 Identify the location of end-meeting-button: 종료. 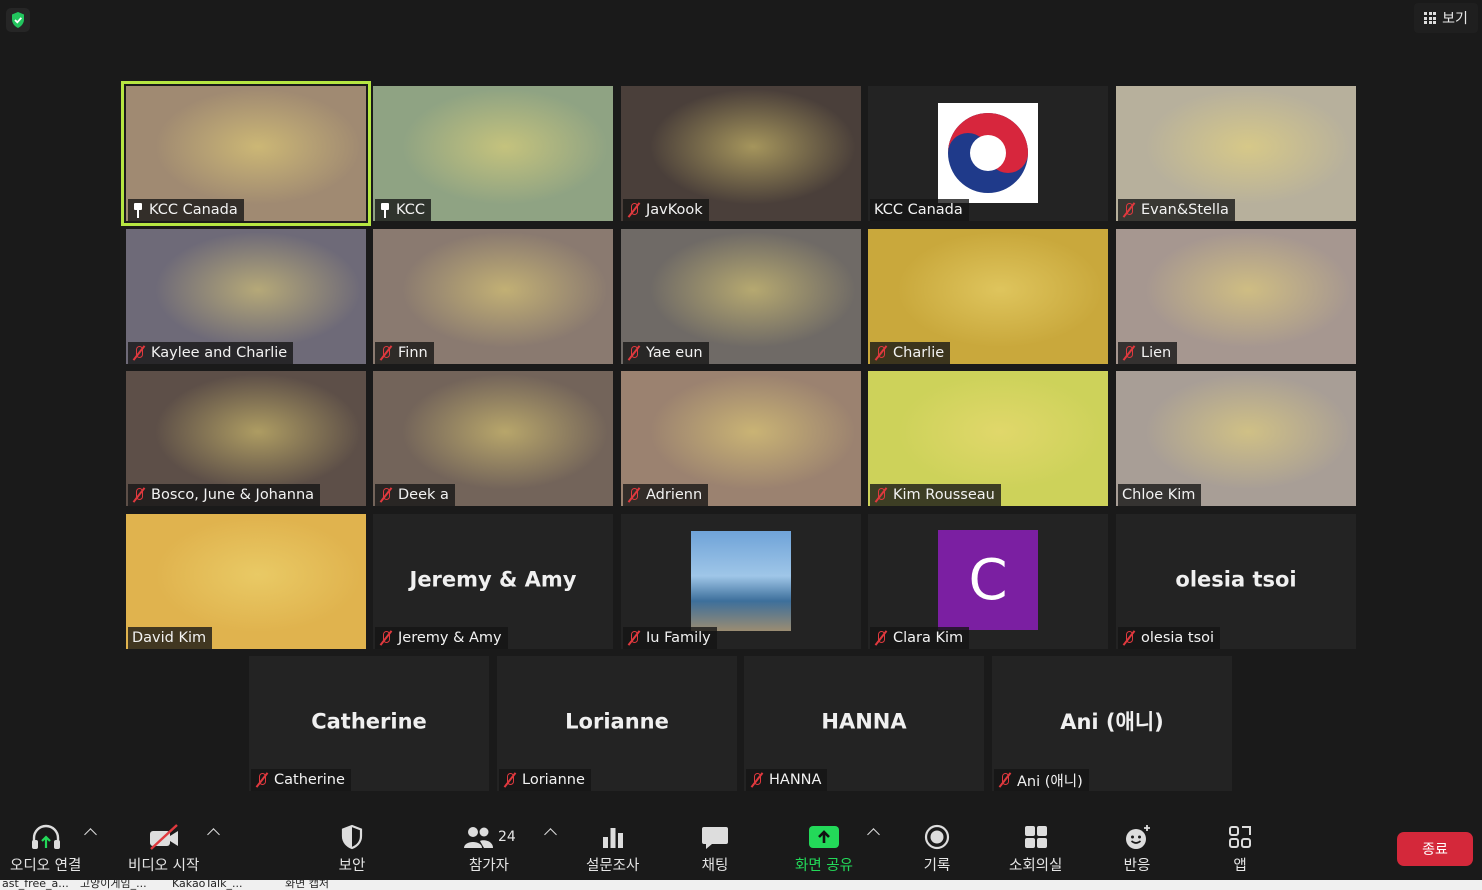
(1435, 849).